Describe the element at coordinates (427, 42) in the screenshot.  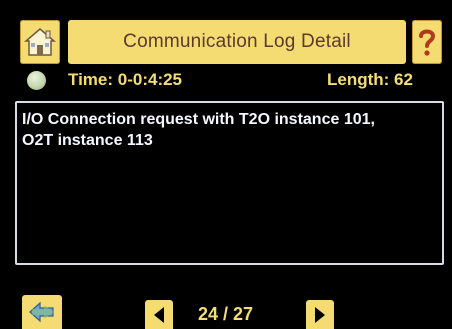
I see `help-button` at that location.